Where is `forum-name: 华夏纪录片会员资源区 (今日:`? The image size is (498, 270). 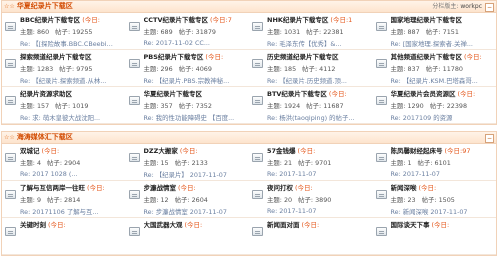
forum-name: 华夏纪录片会员资源区 (今日: is located at coordinates (444, 93).